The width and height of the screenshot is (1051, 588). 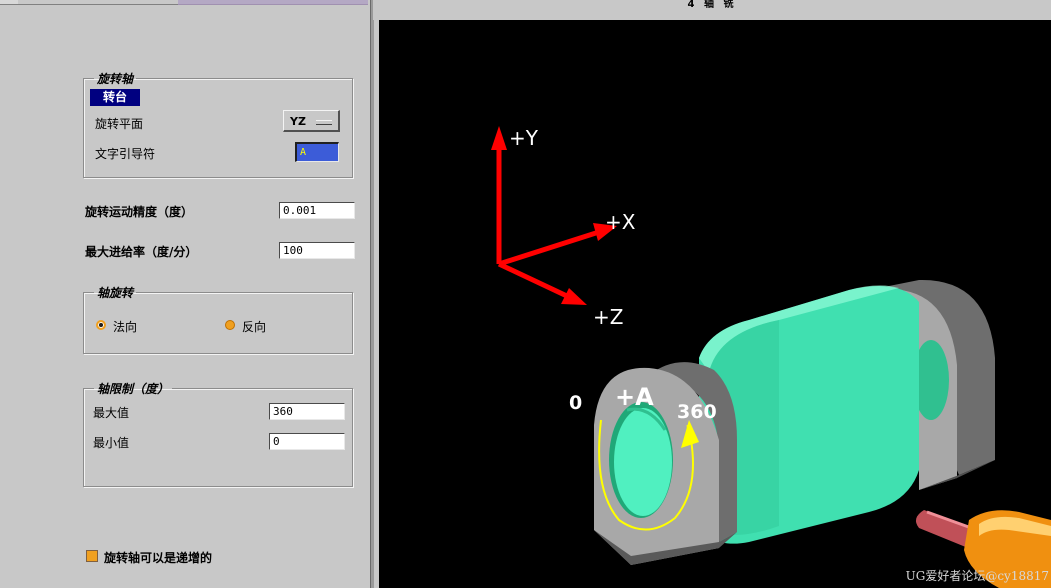 What do you see at coordinates (524, 138) in the screenshot?
I see `y-axis-label: +Y` at bounding box center [524, 138].